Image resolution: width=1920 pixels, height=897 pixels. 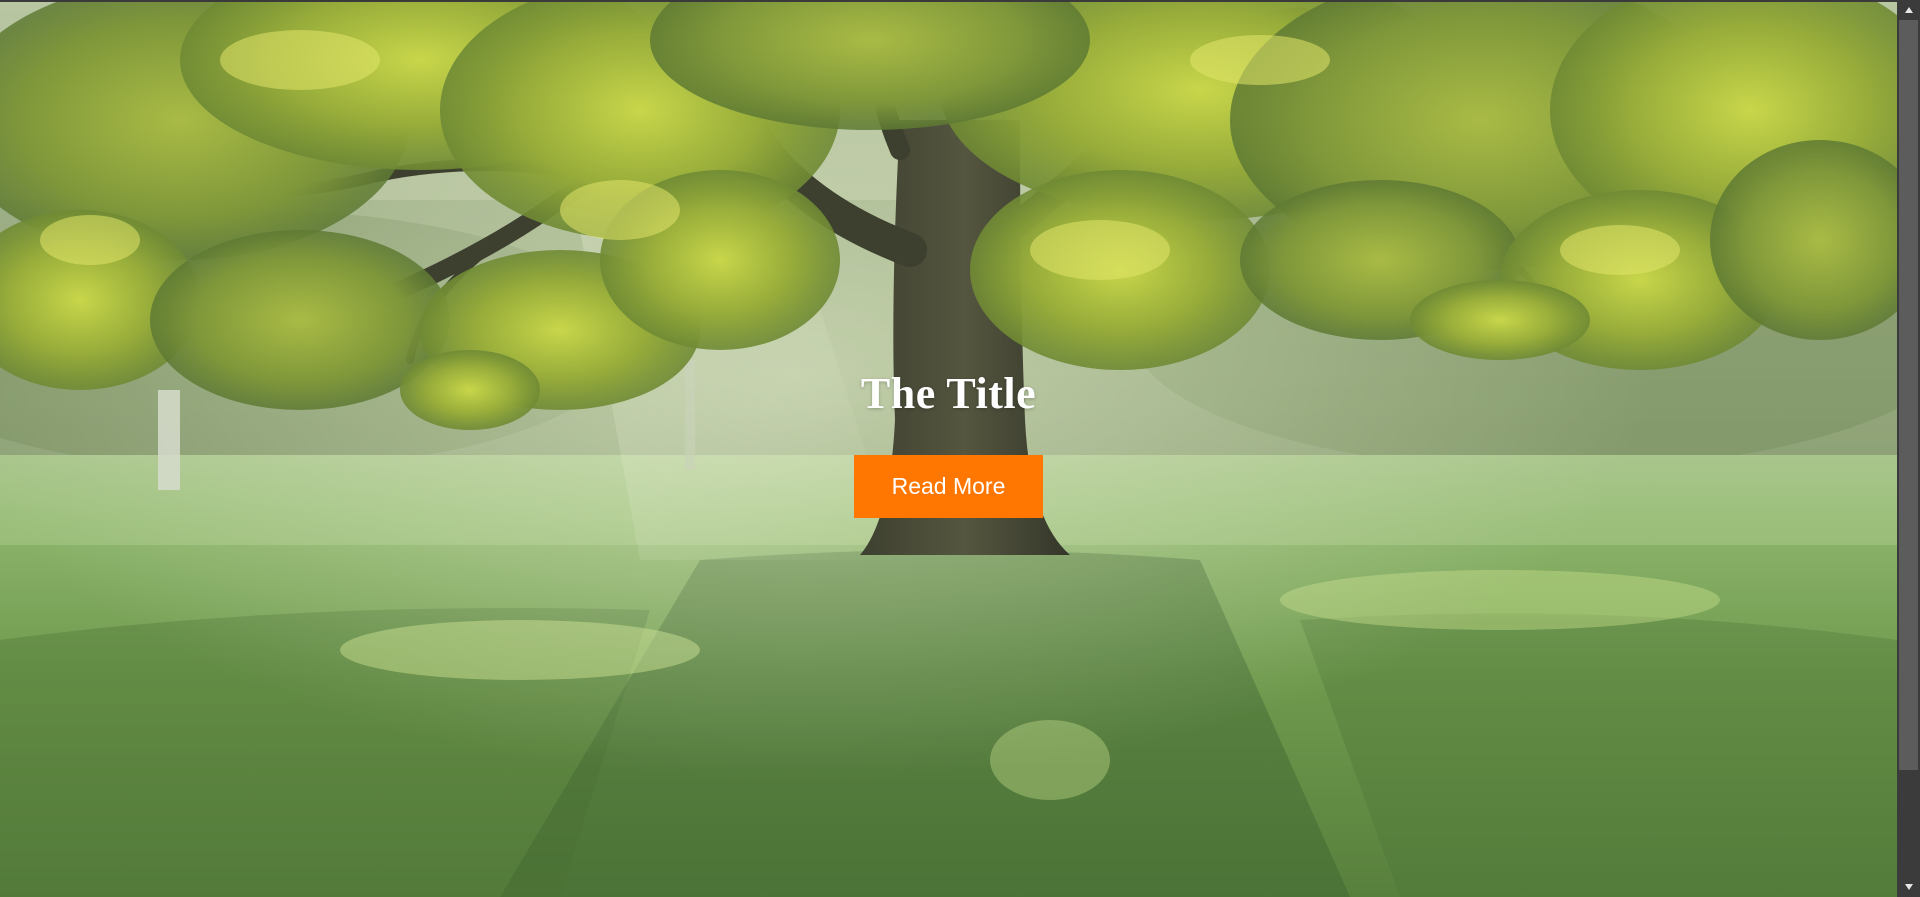 I want to click on scroll-down-button, so click(x=1908, y=887).